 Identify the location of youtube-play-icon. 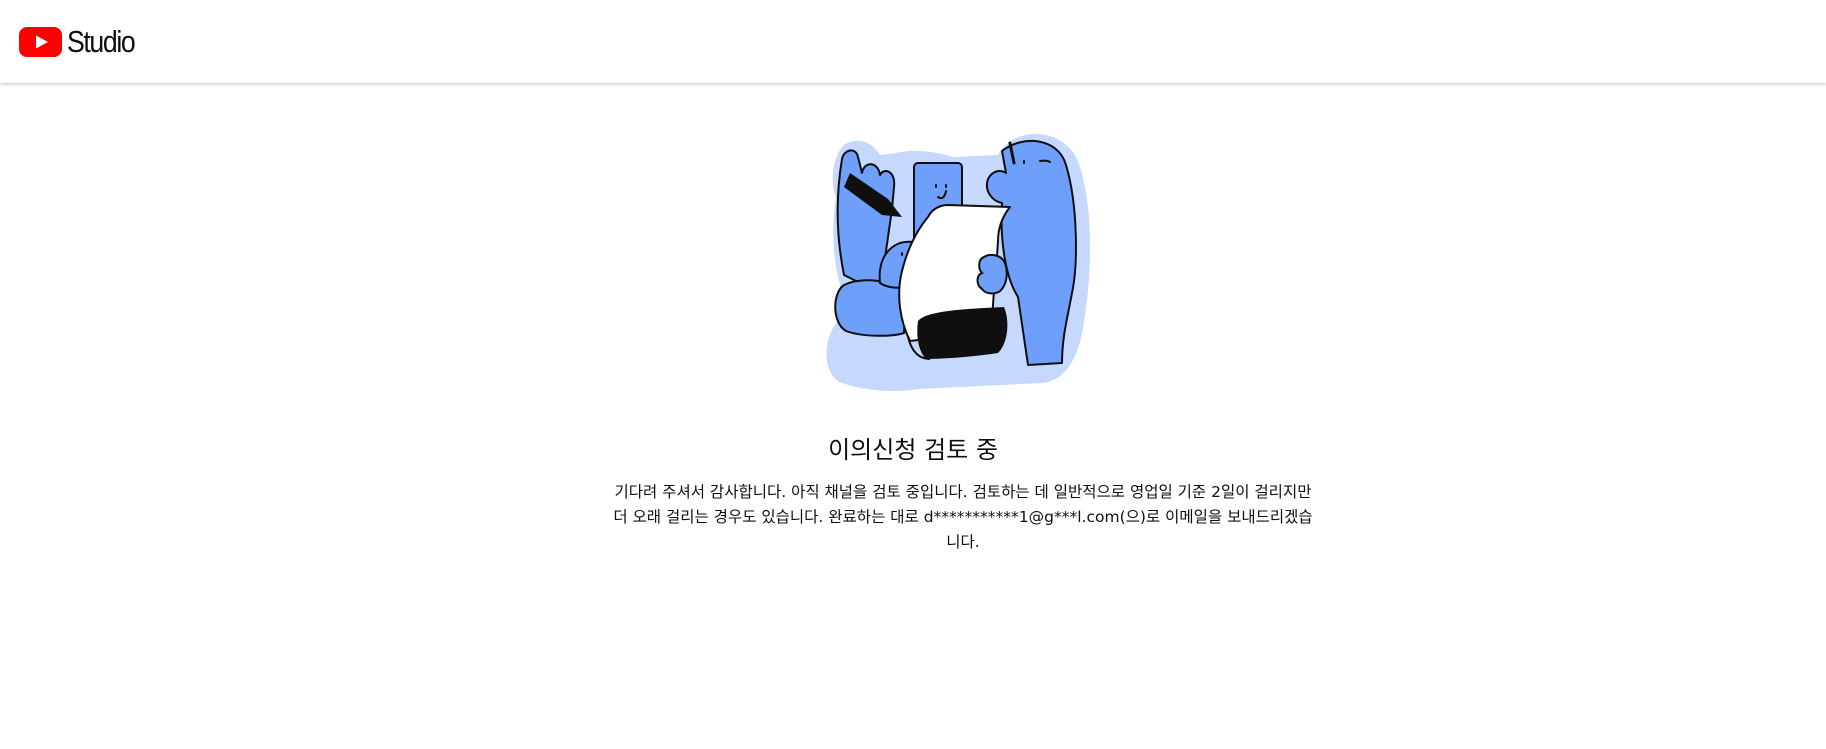
(40, 42).